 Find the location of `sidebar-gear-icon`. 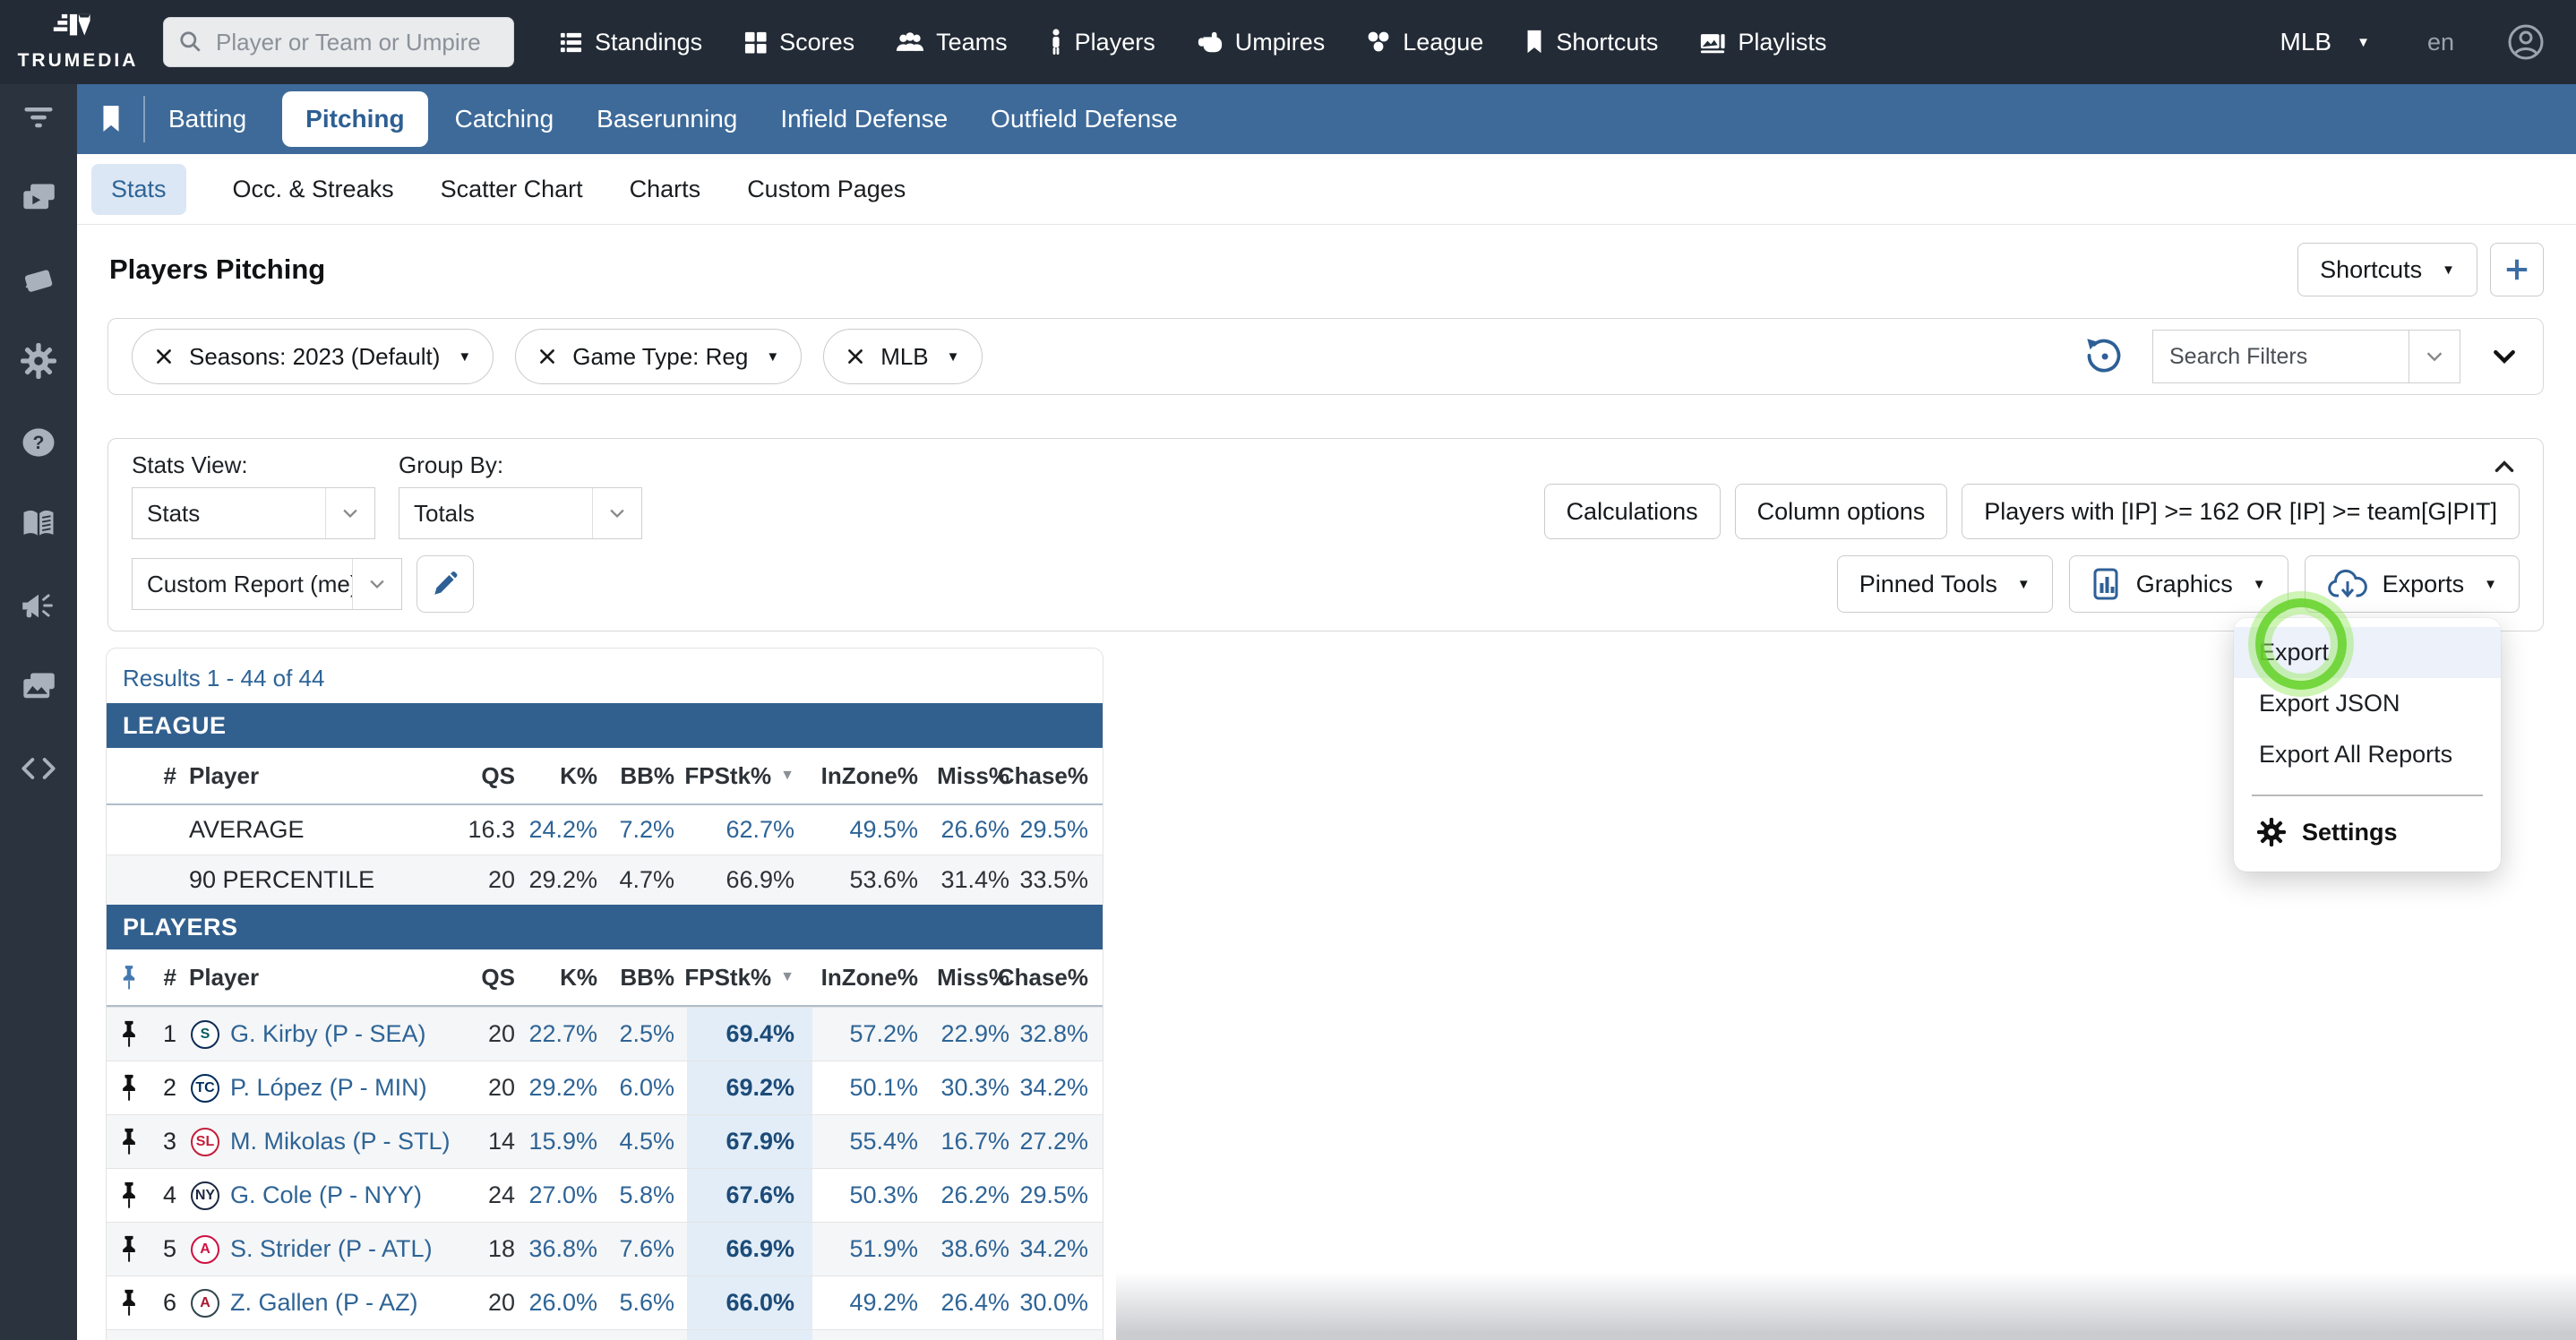

sidebar-gear-icon is located at coordinates (38, 361).